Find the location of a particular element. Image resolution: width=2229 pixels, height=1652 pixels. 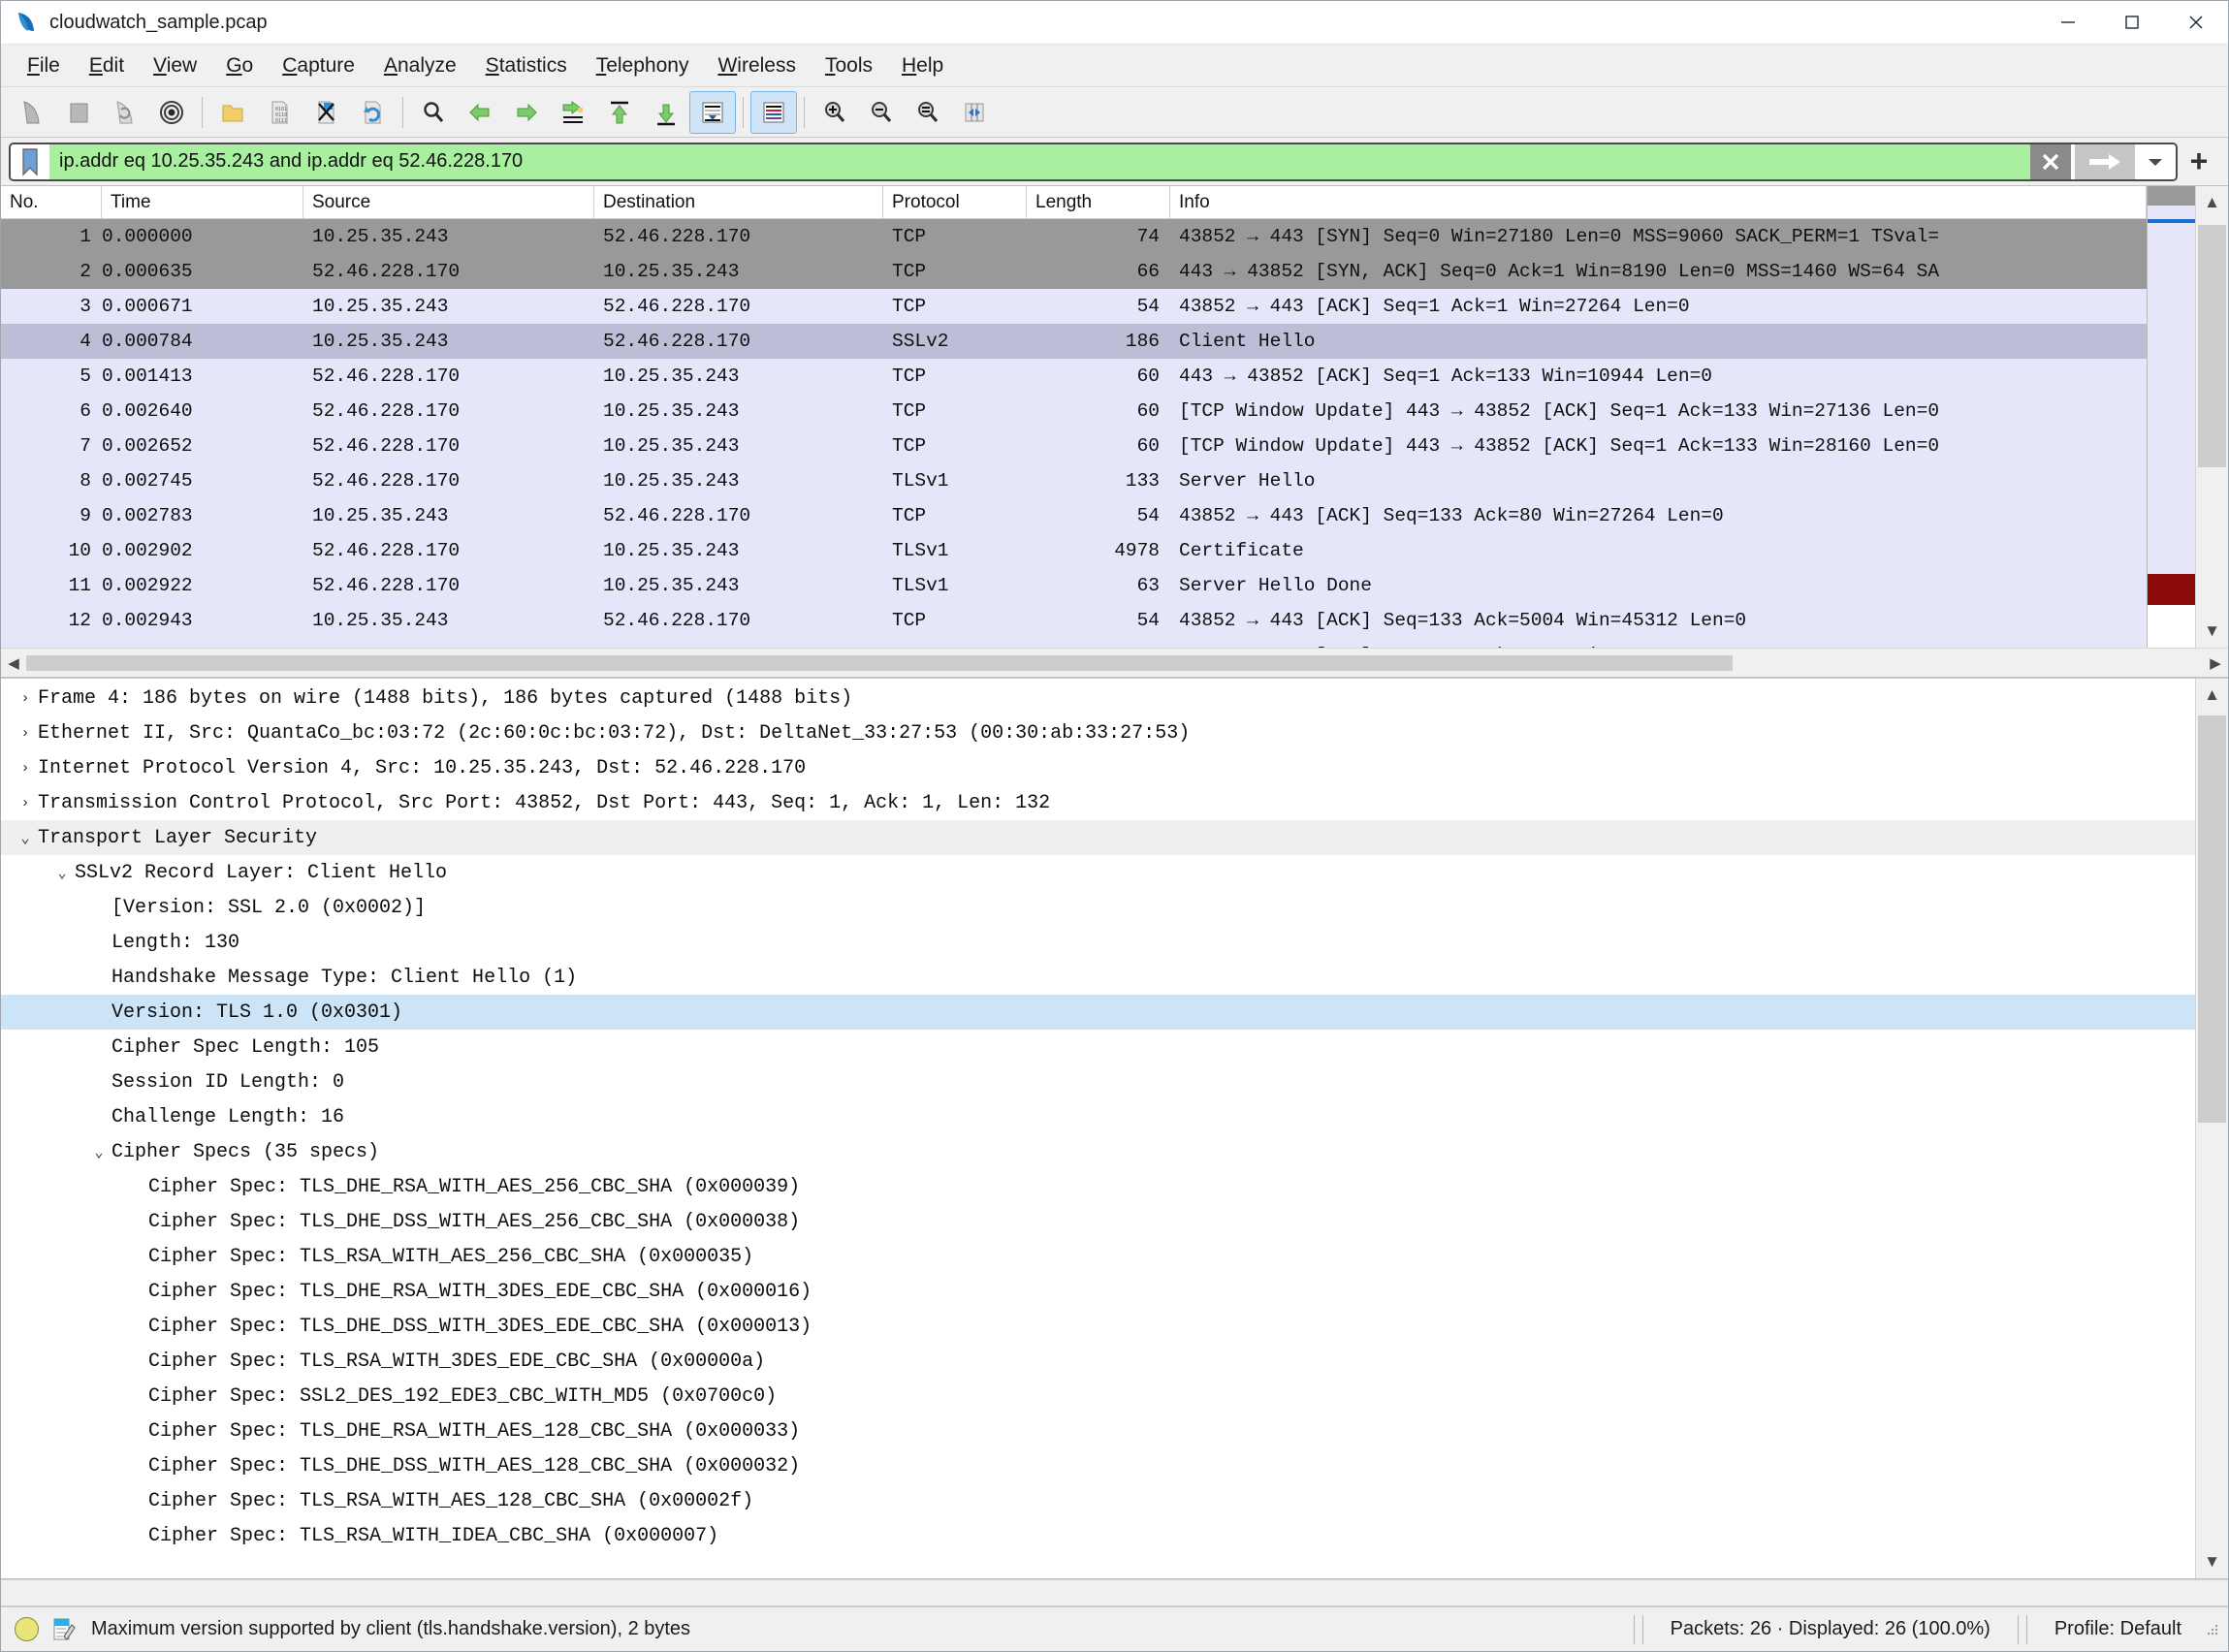

packet-list-hscrollbar: ◀ ▶ is located at coordinates (1114, 662).